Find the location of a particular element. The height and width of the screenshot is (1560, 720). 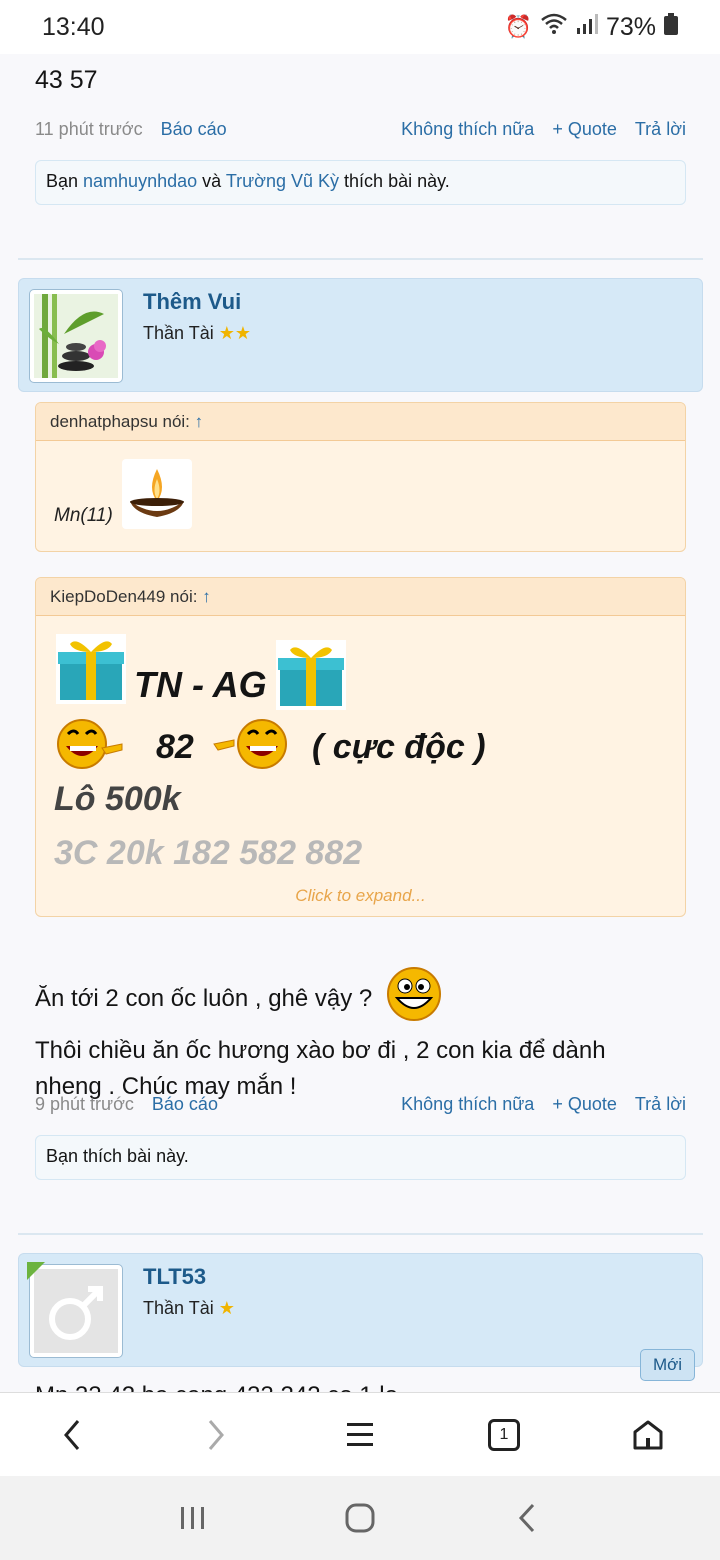

quote-block: denhatphapsu nói: ↑ Mn(11) is located at coordinates (360, 477).